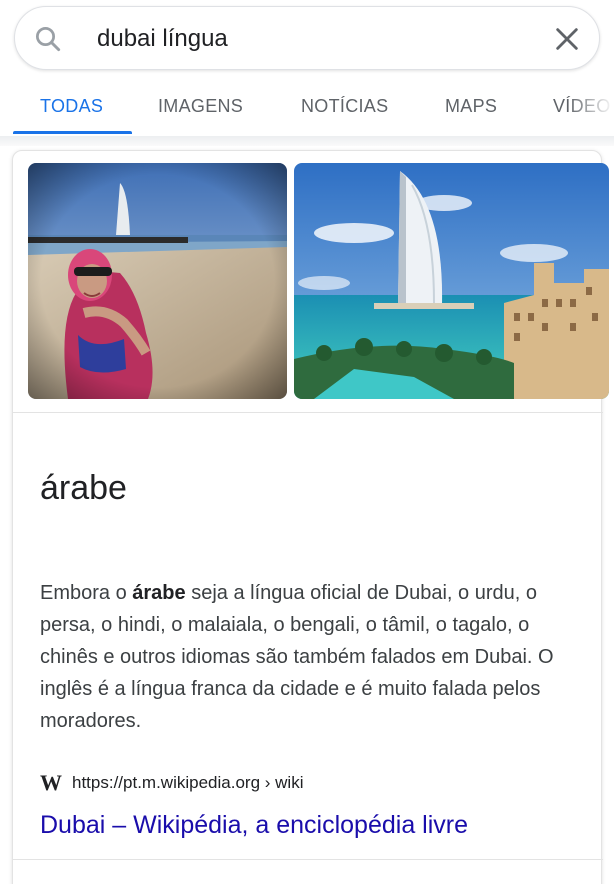  Describe the element at coordinates (254, 825) in the screenshot. I see `result-link: Dubai – Wikipédia, a enciclopédia livre` at that location.